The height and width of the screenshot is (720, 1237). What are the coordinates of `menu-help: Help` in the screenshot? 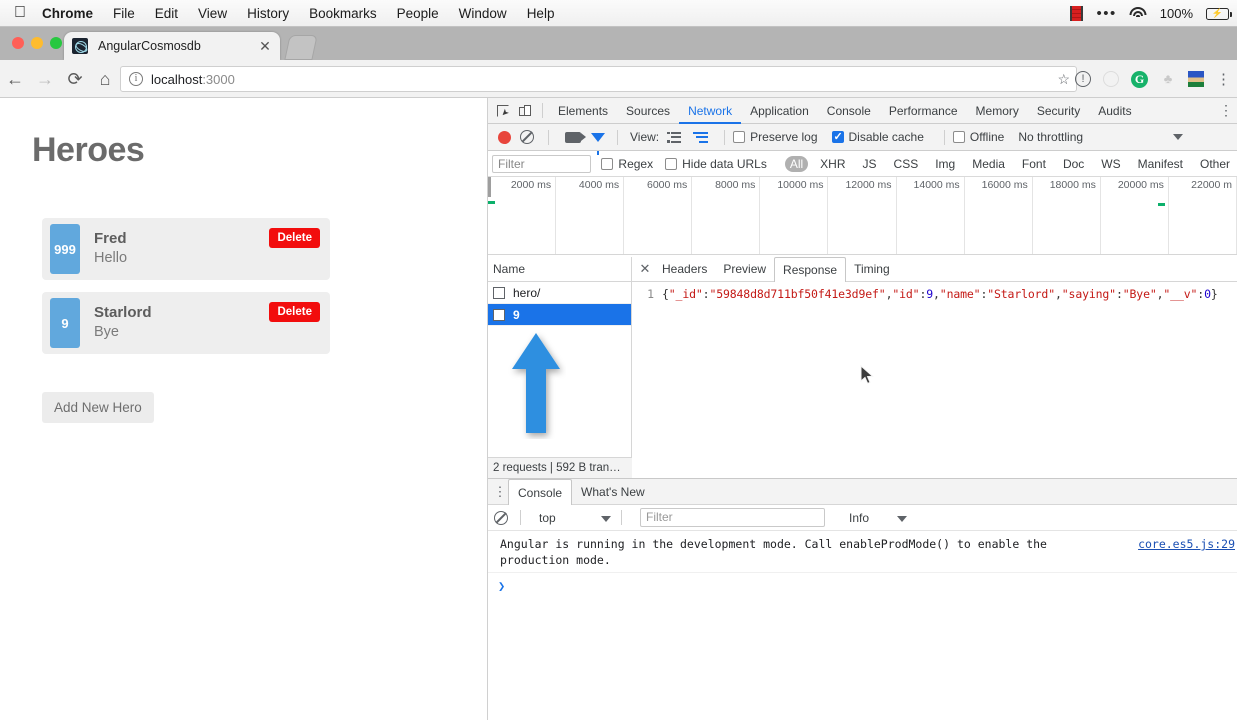 It's located at (541, 13).